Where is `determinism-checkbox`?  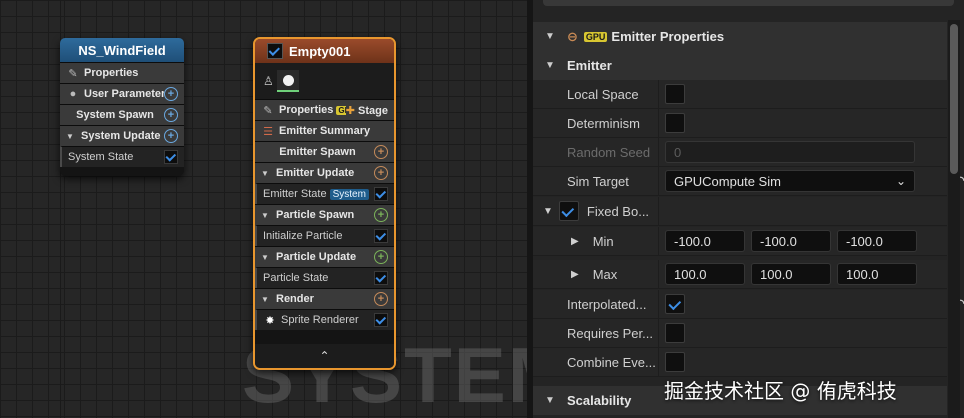 determinism-checkbox is located at coordinates (675, 123).